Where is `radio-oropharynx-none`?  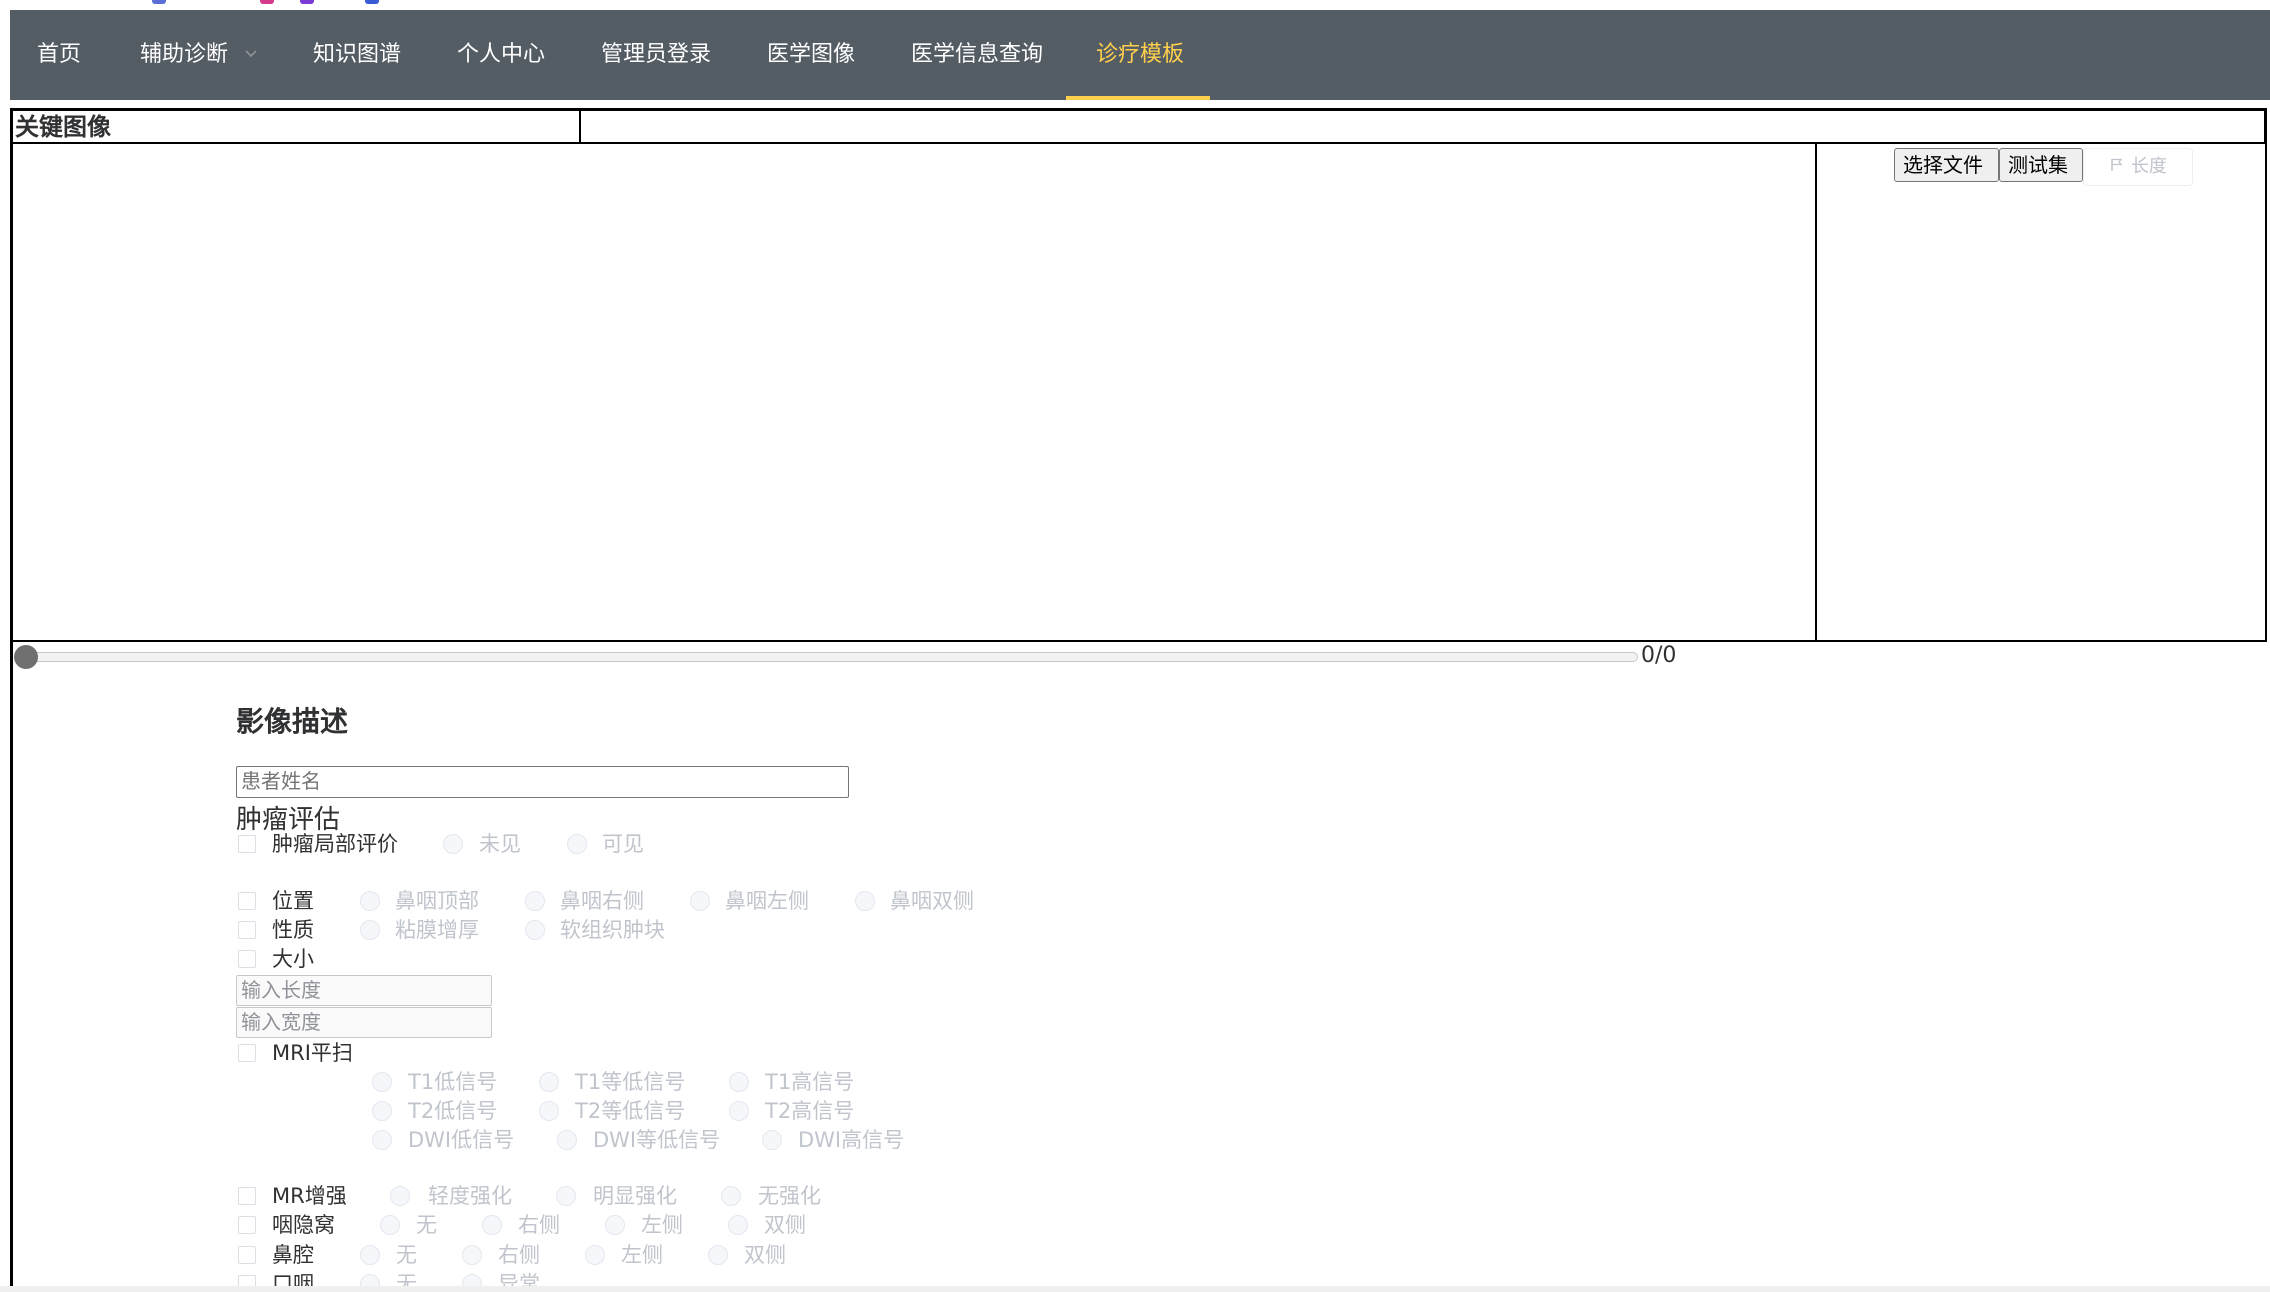
radio-oropharynx-none is located at coordinates (370, 1280).